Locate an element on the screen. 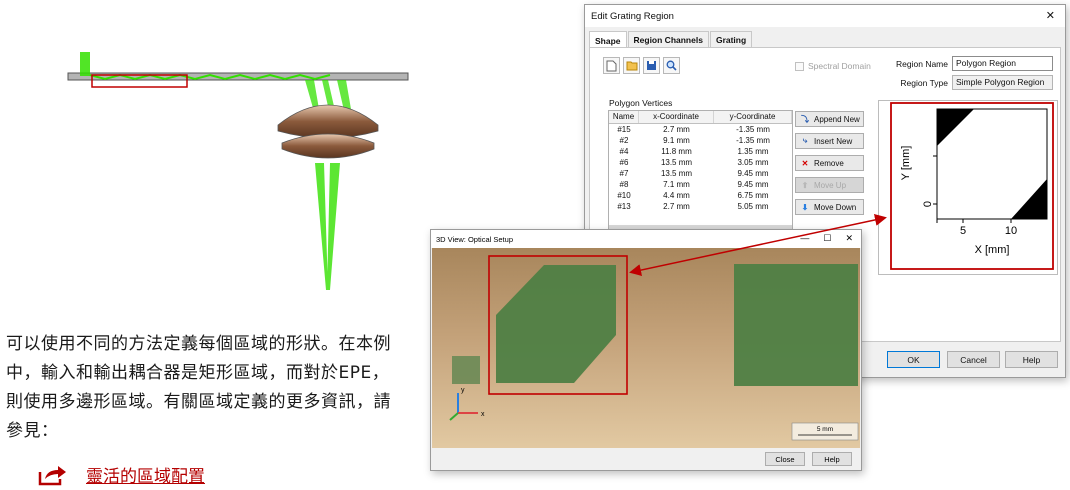 The width and height of the screenshot is (1070, 490). scale-bar-label: 5 mm is located at coordinates (825, 429).